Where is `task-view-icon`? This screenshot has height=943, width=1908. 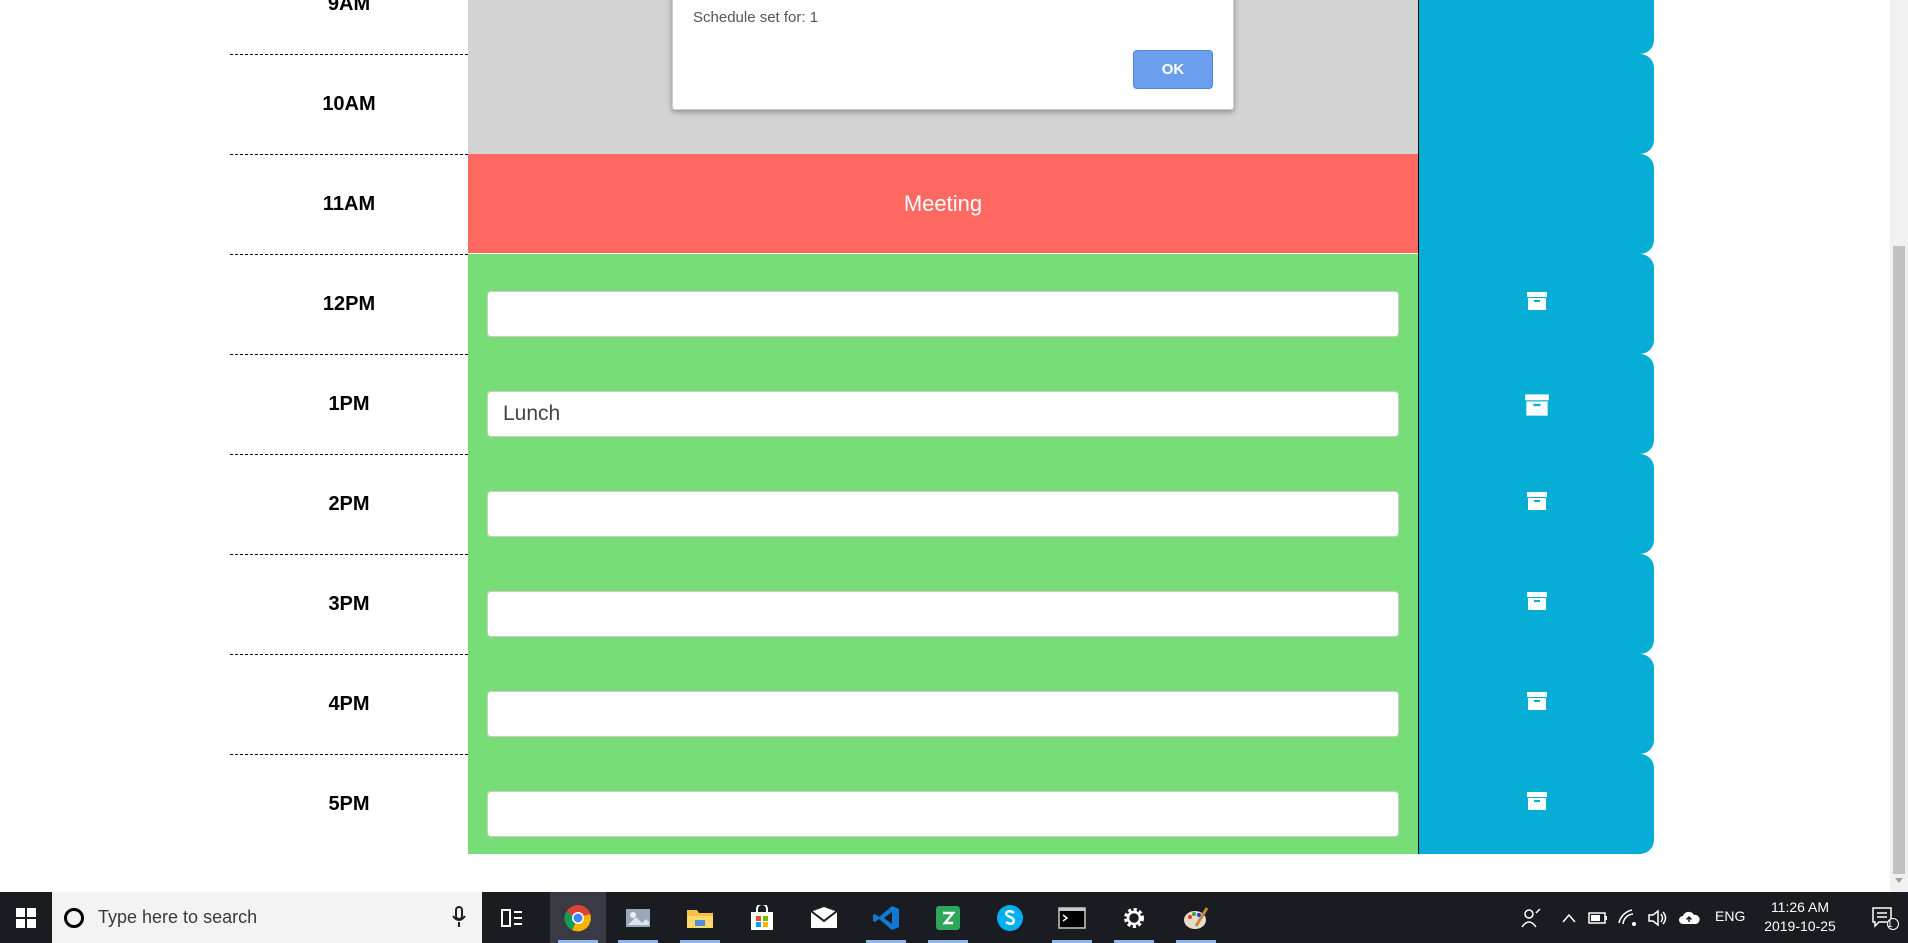 task-view-icon is located at coordinates (511, 917).